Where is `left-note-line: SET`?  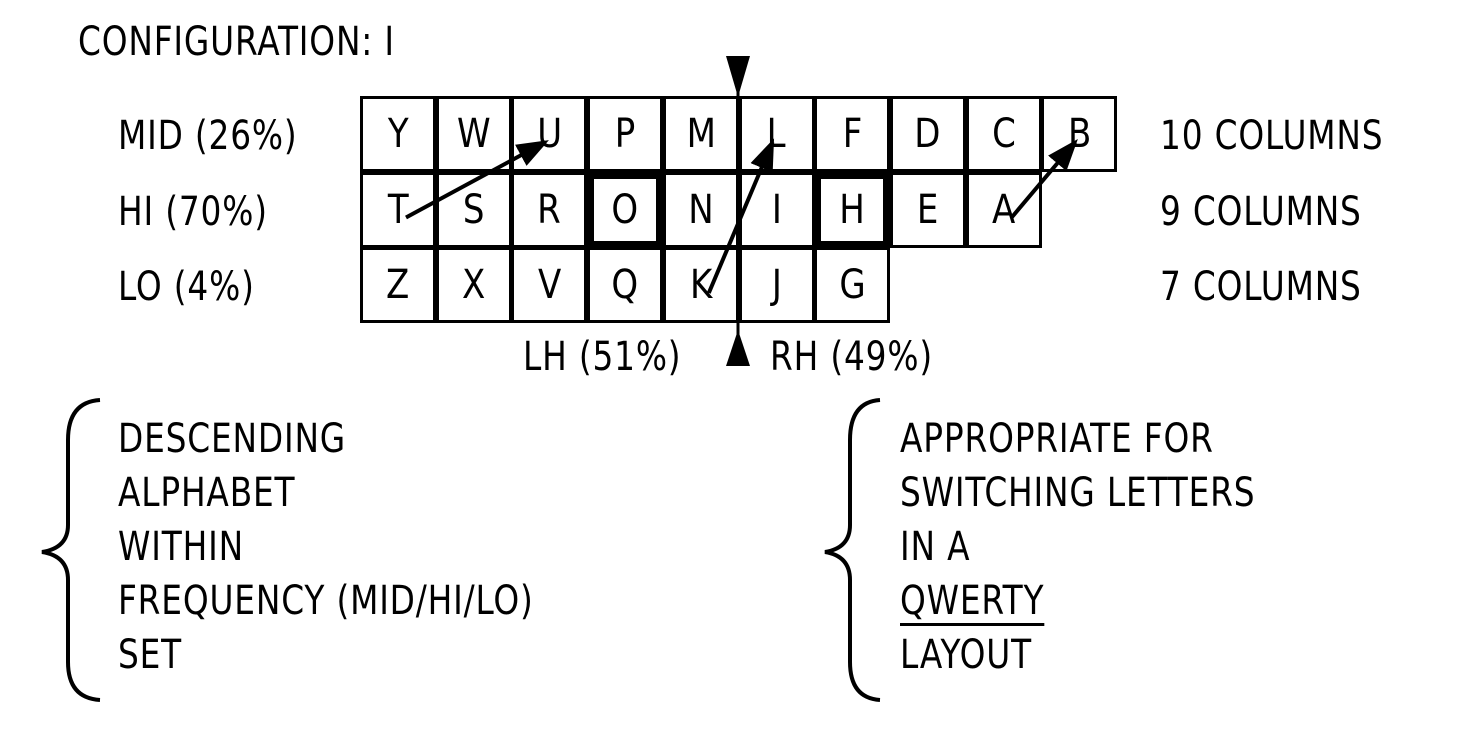
left-note-line: SET is located at coordinates (150, 655).